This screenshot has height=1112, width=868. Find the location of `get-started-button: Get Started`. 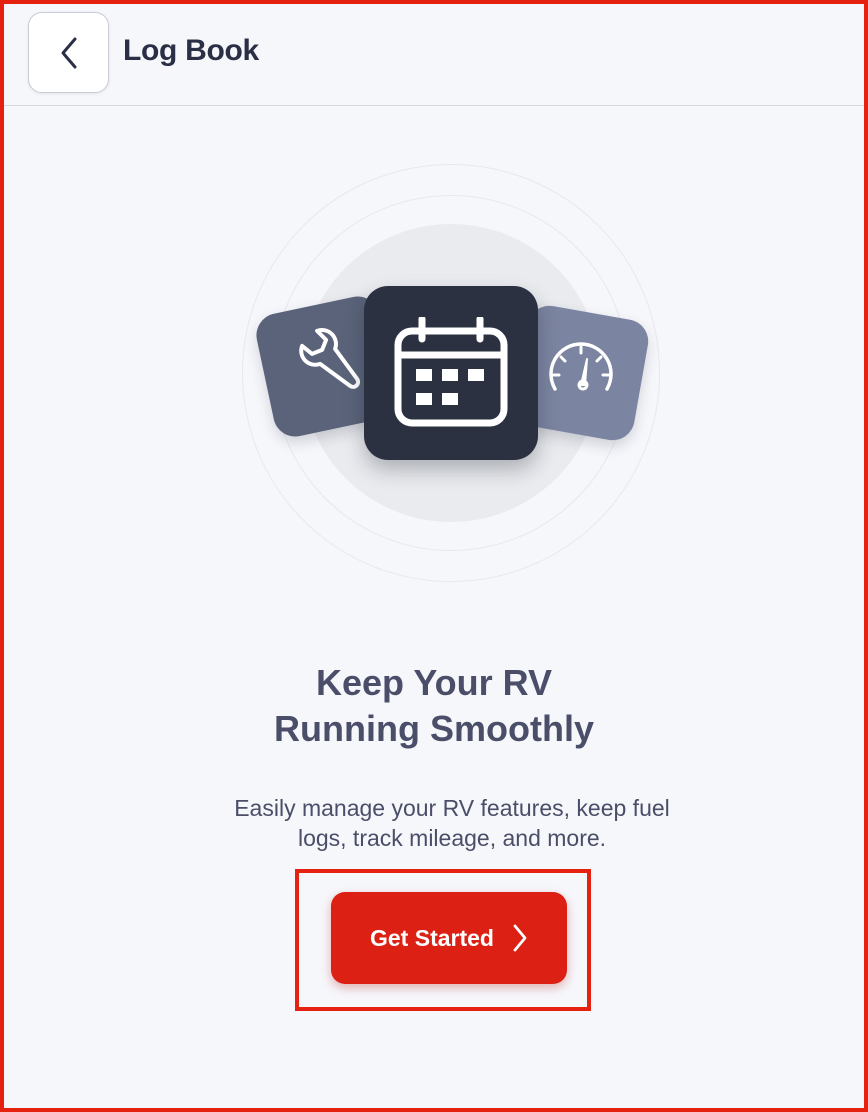

get-started-button: Get Started is located at coordinates (449, 938).